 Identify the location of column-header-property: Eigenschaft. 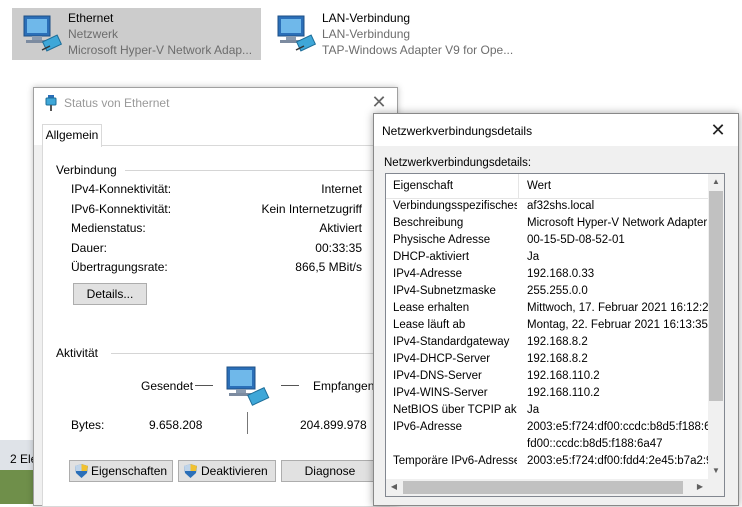
(423, 186).